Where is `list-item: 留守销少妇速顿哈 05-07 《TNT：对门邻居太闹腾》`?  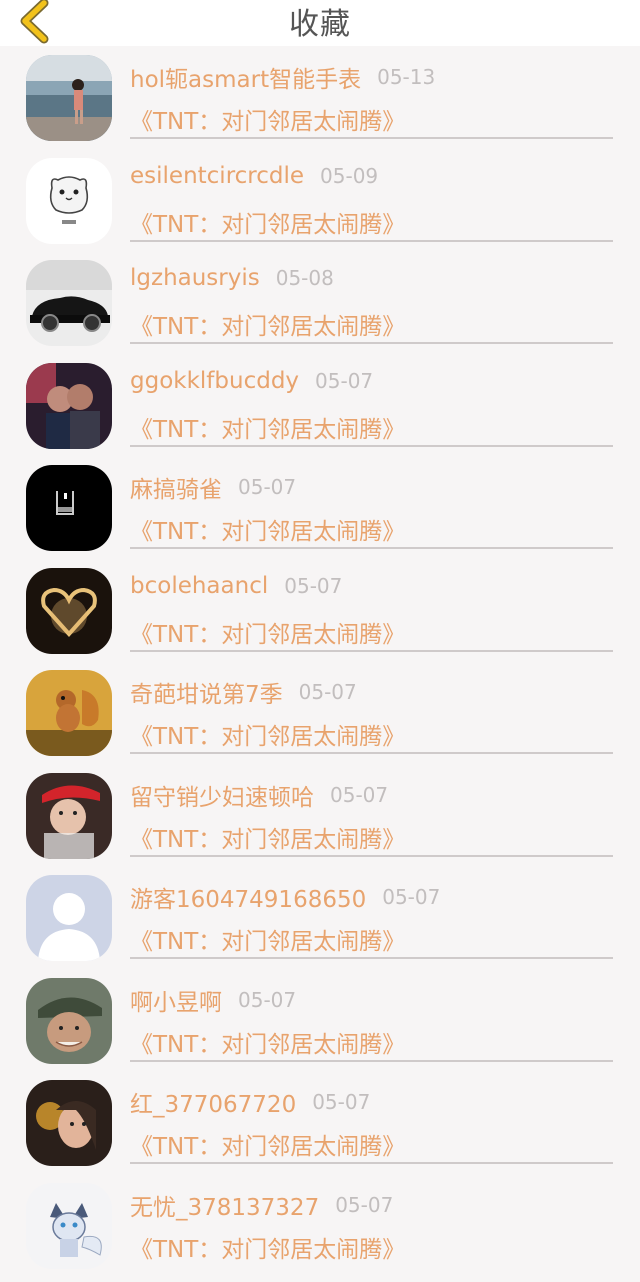
list-item: 留守销少妇速顿哈 05-07 《TNT：对门邻居太闹腾》 is located at coordinates (320, 821).